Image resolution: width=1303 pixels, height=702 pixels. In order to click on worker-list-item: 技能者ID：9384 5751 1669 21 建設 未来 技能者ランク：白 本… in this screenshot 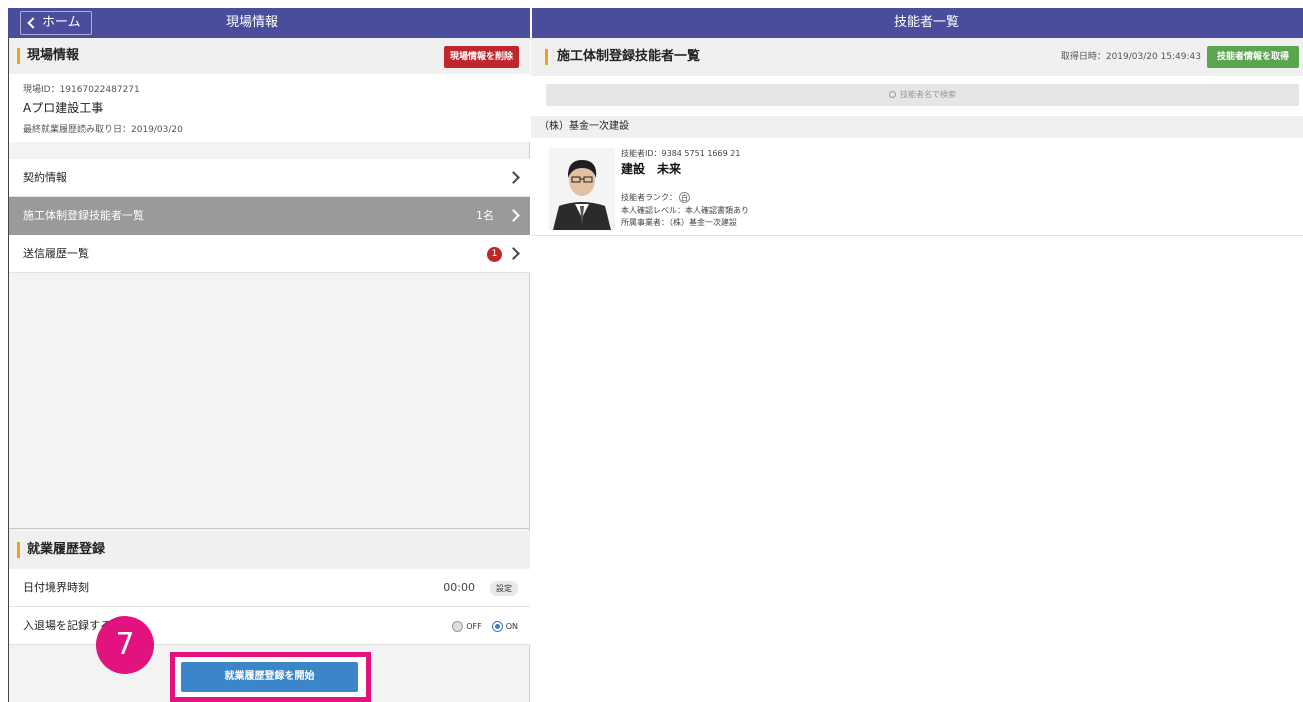, I will do `click(917, 187)`.